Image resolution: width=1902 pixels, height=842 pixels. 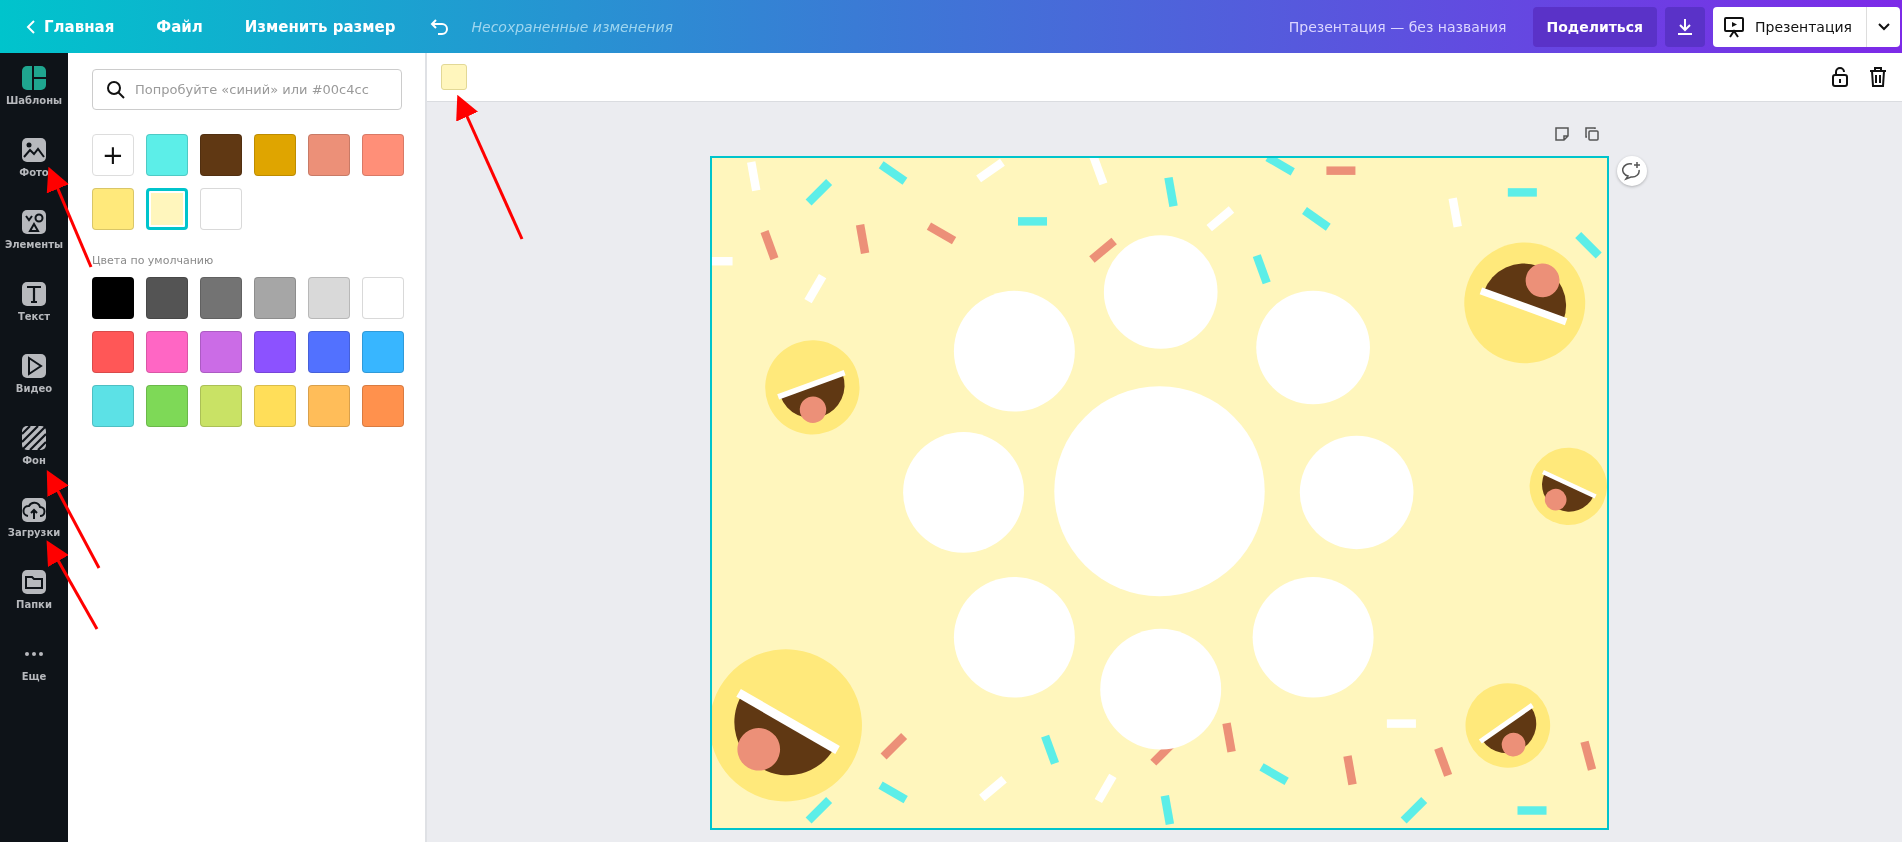 What do you see at coordinates (34, 173) in the screenshot?
I see `sidebar-item: Фото` at bounding box center [34, 173].